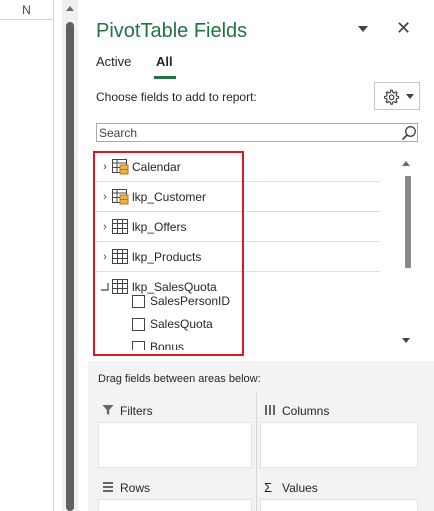  What do you see at coordinates (270, 410) in the screenshot?
I see `columns-icon` at bounding box center [270, 410].